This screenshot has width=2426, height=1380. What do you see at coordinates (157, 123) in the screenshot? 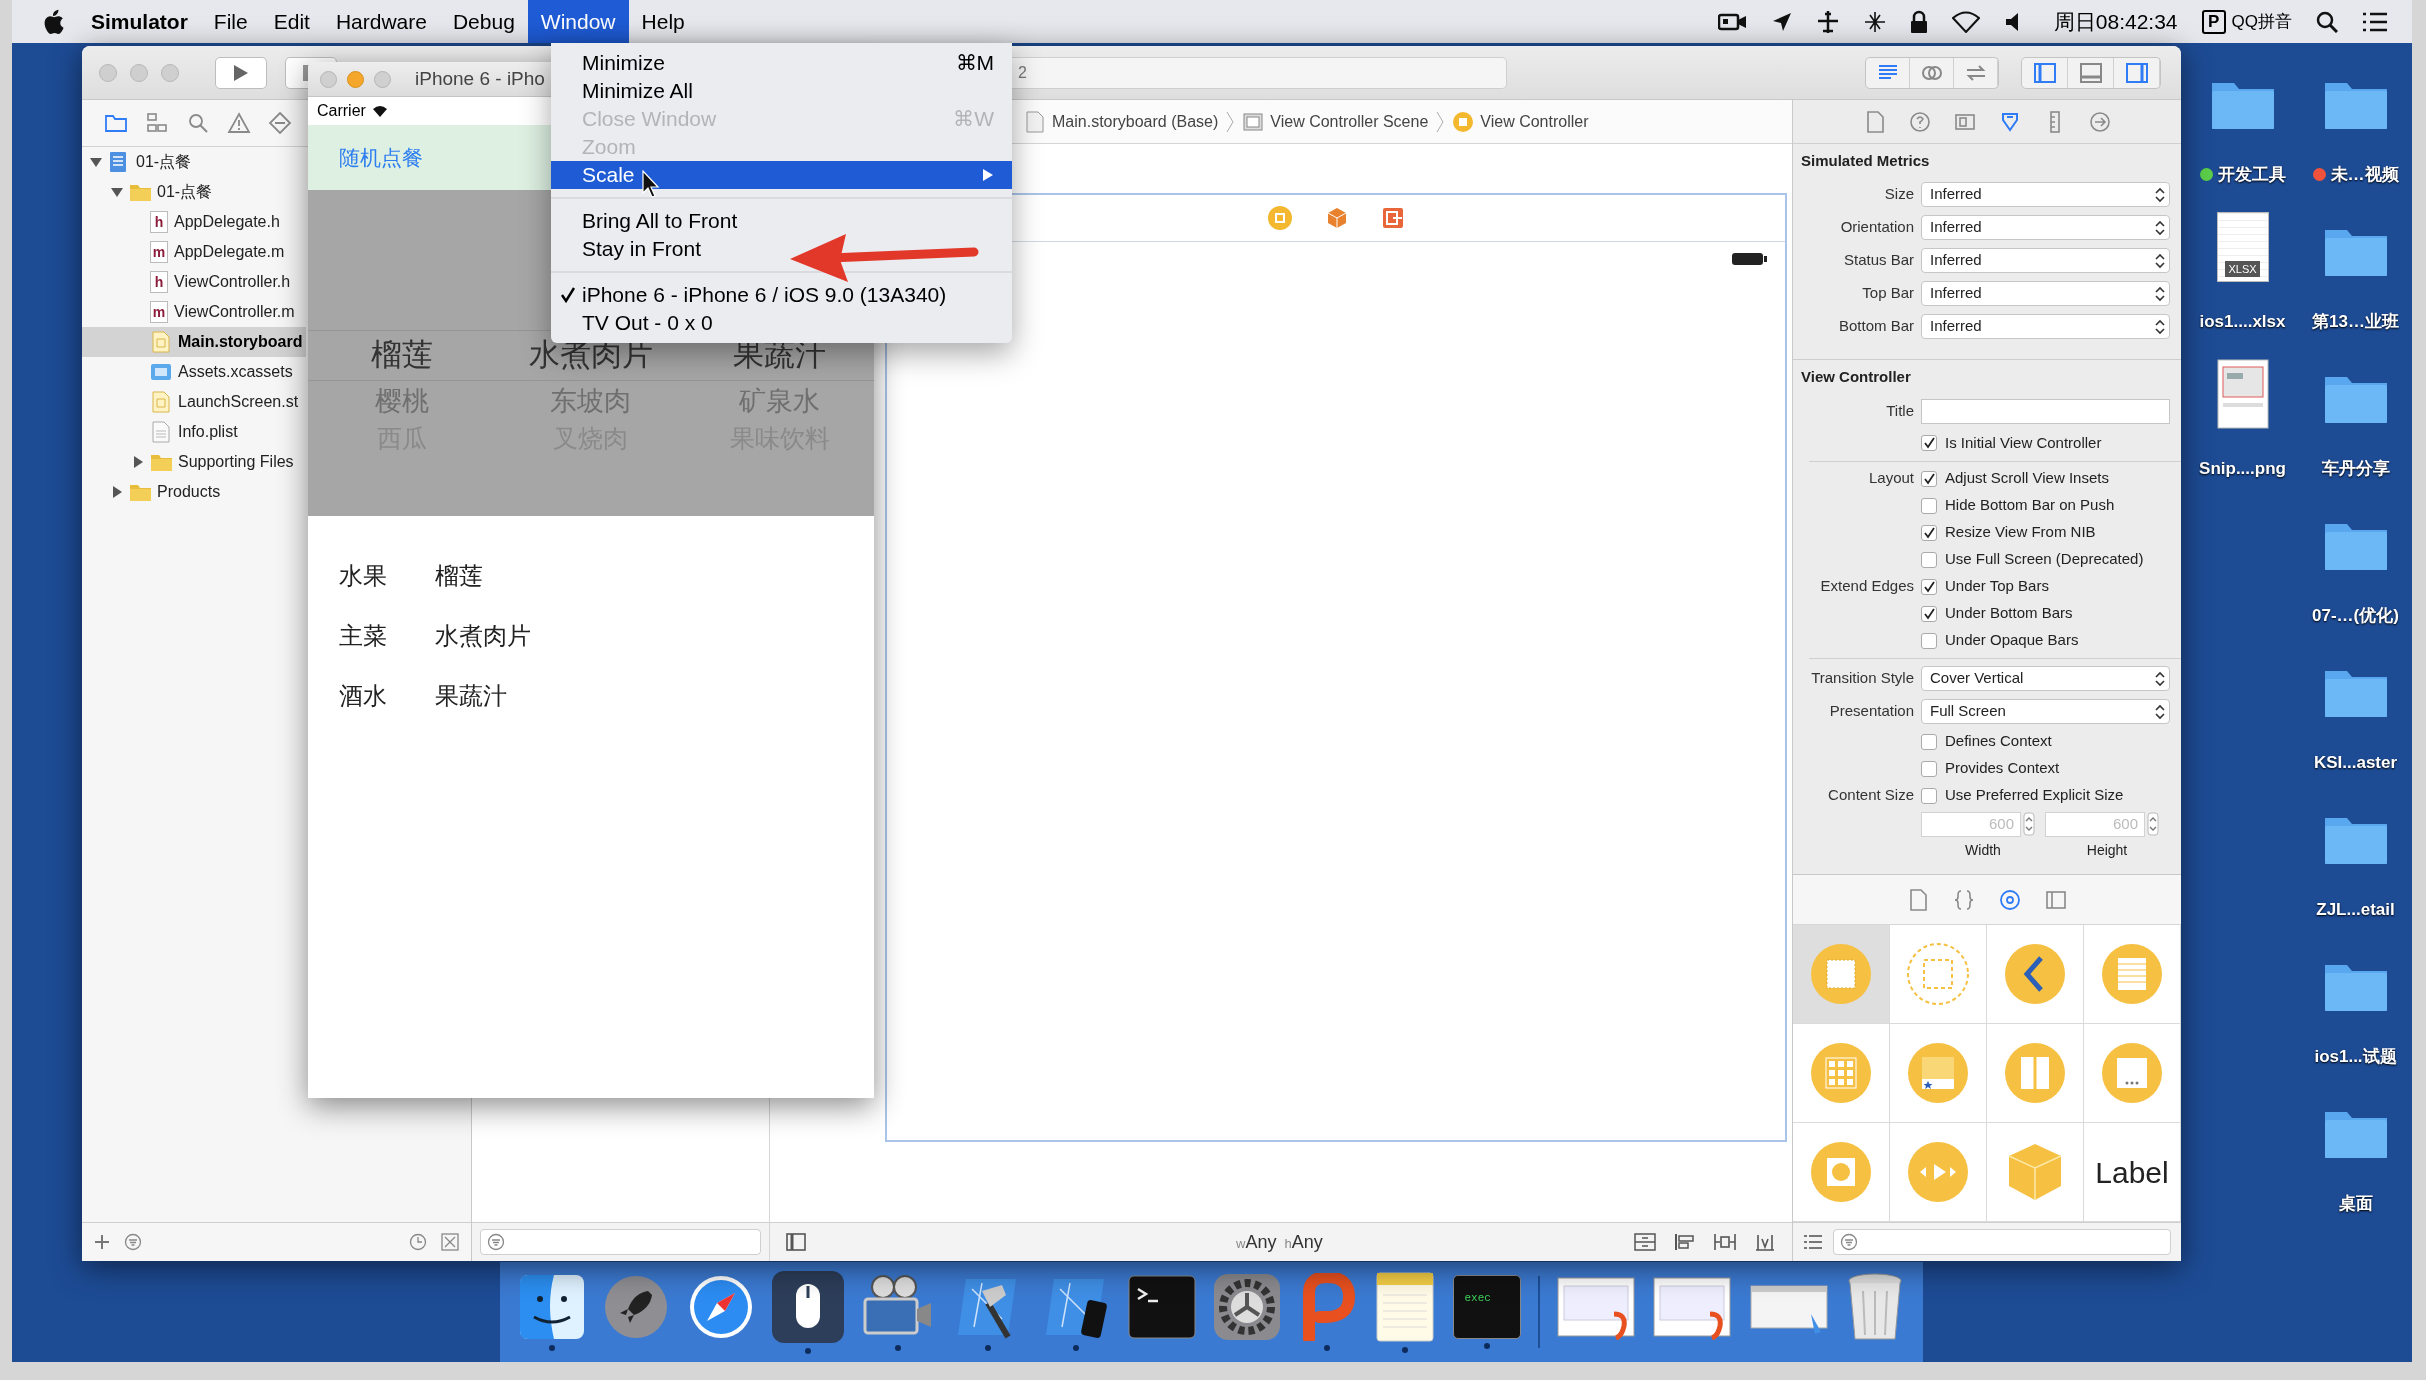
I see `symbols-tab-icon` at bounding box center [157, 123].